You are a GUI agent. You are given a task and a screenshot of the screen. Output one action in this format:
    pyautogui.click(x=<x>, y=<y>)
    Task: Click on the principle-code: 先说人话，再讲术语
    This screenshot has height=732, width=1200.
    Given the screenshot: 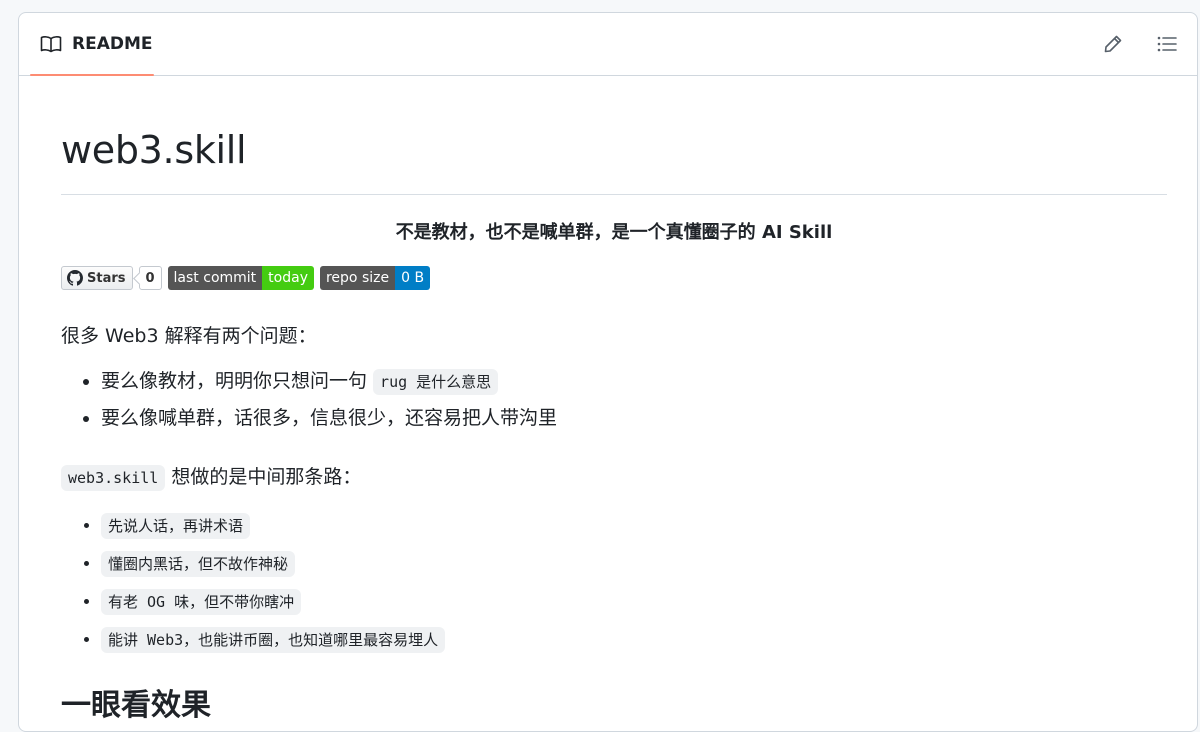 What is the action you would take?
    pyautogui.click(x=176, y=526)
    